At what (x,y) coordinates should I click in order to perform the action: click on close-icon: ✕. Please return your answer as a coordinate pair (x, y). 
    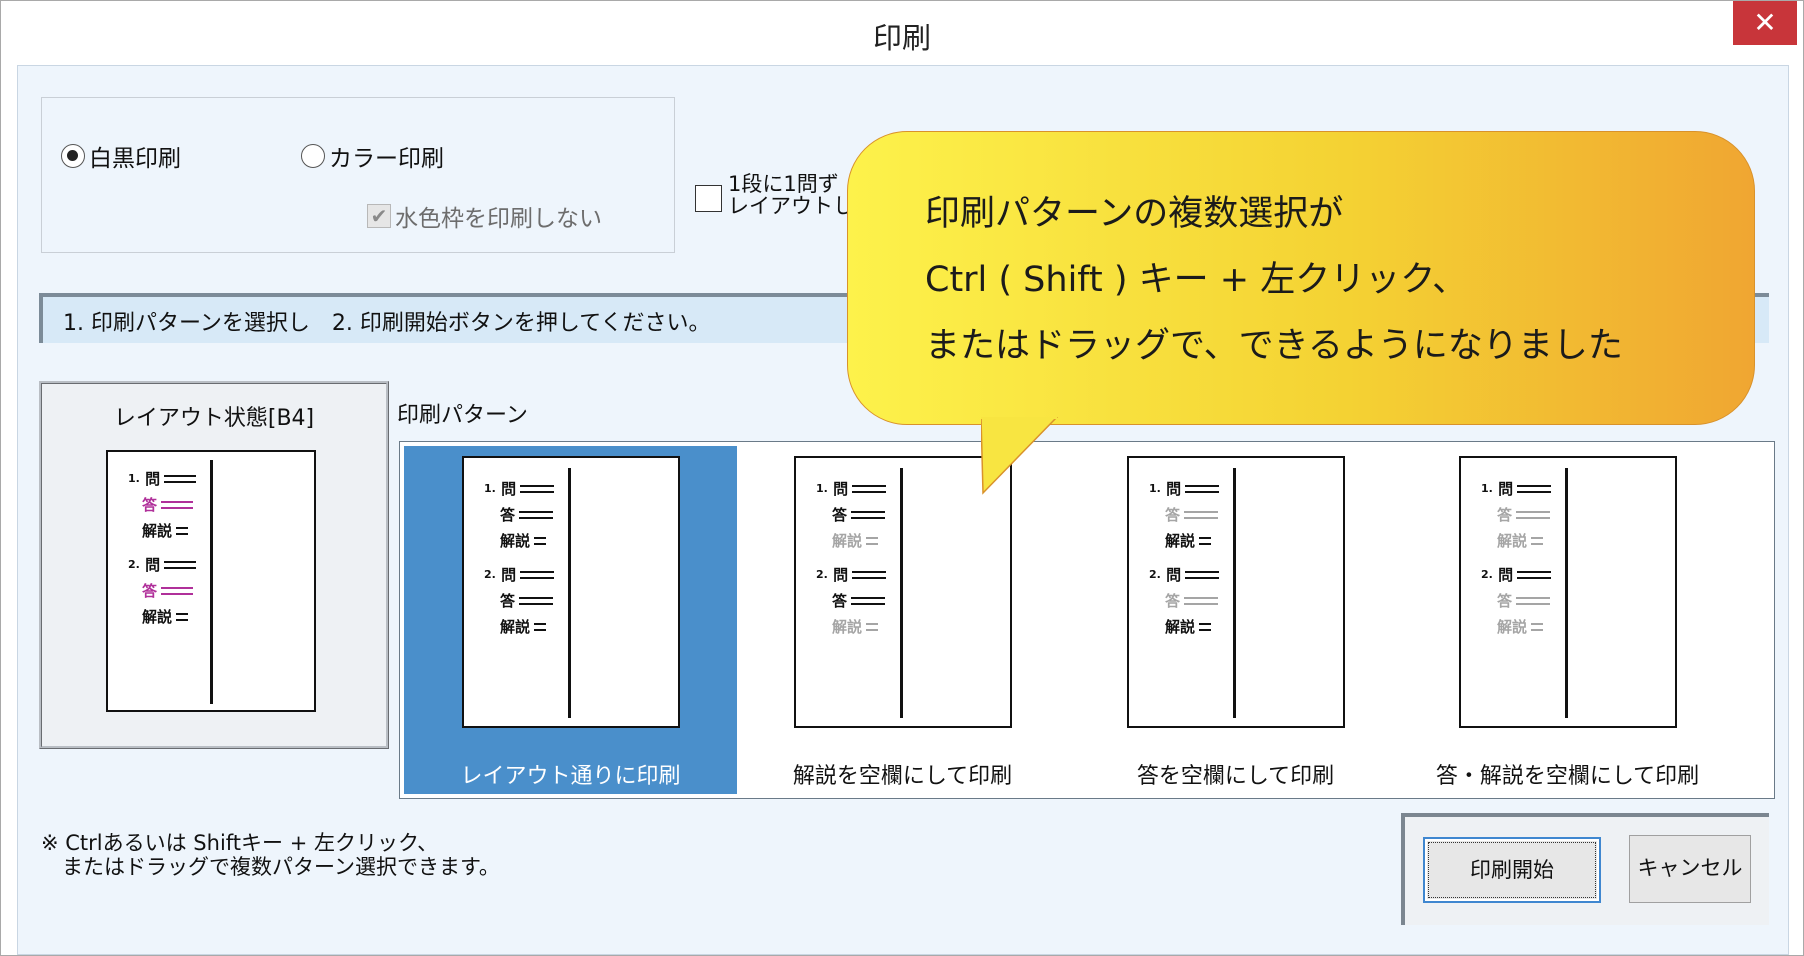
    Looking at the image, I should click on (1765, 22).